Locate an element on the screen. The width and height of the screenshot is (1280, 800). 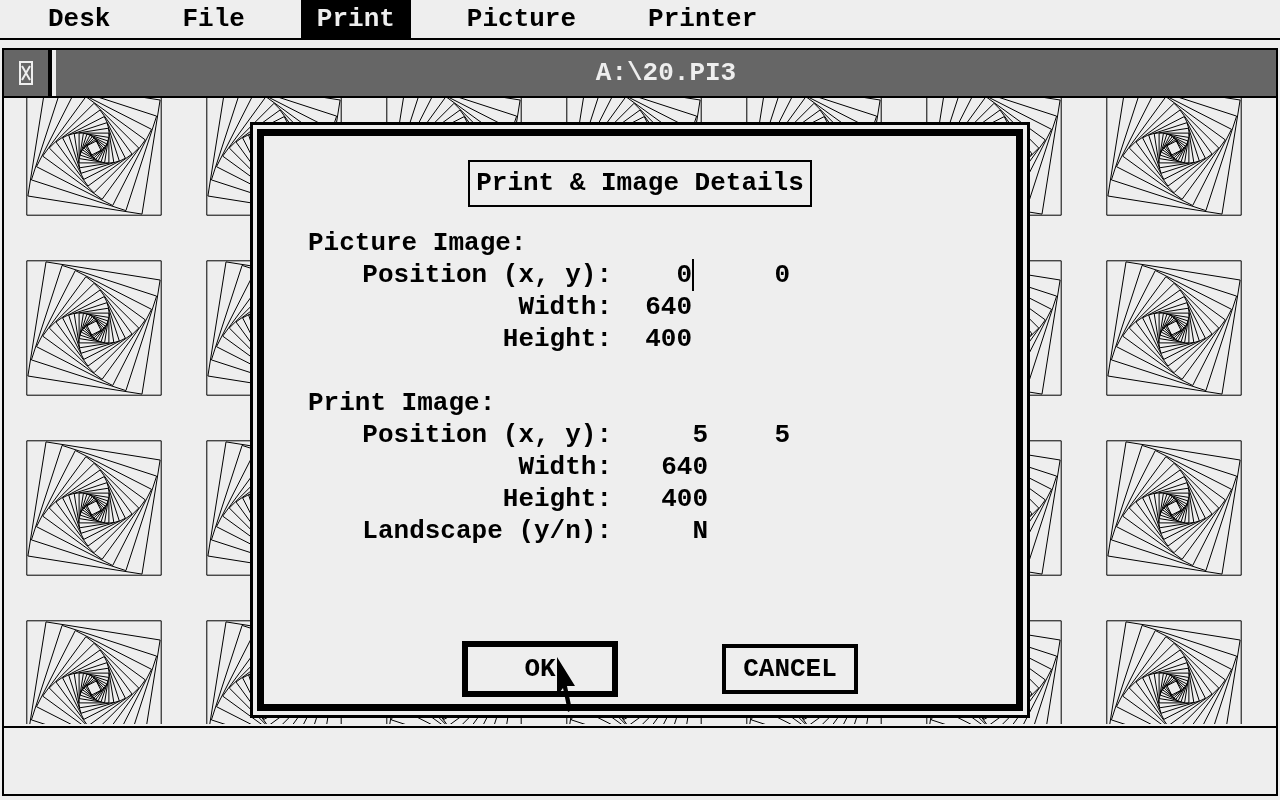
close-icon is located at coordinates (26, 73).